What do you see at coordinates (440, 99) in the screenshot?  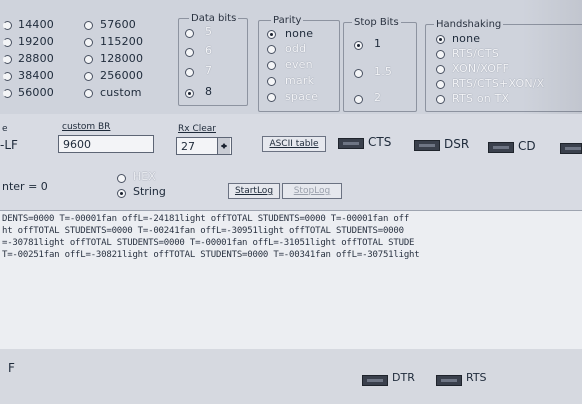 I see `handshaking-radio-rts-on-tx` at bounding box center [440, 99].